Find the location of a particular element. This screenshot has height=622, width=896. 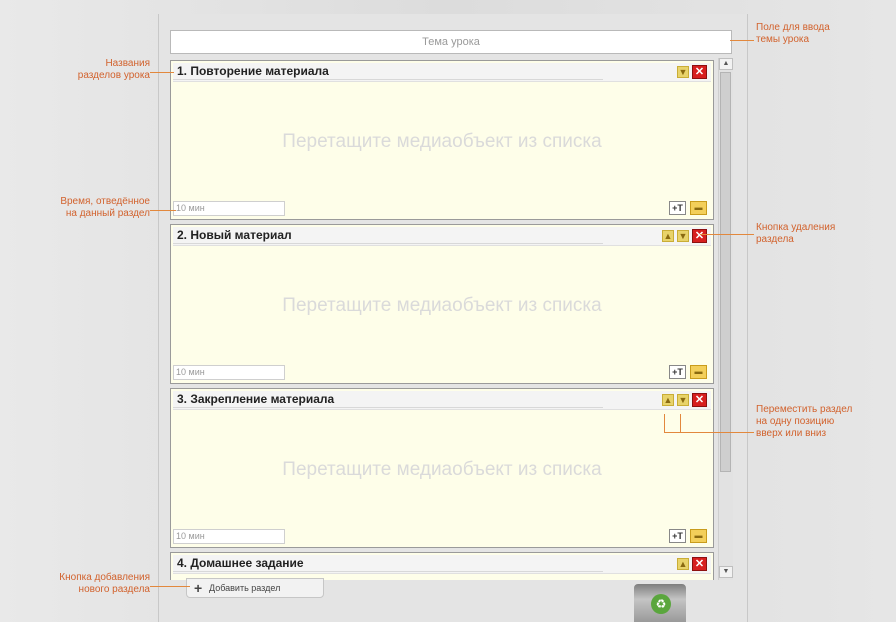

section-card: 4. Домашнее задание ▲ ✕ is located at coordinates (442, 566).